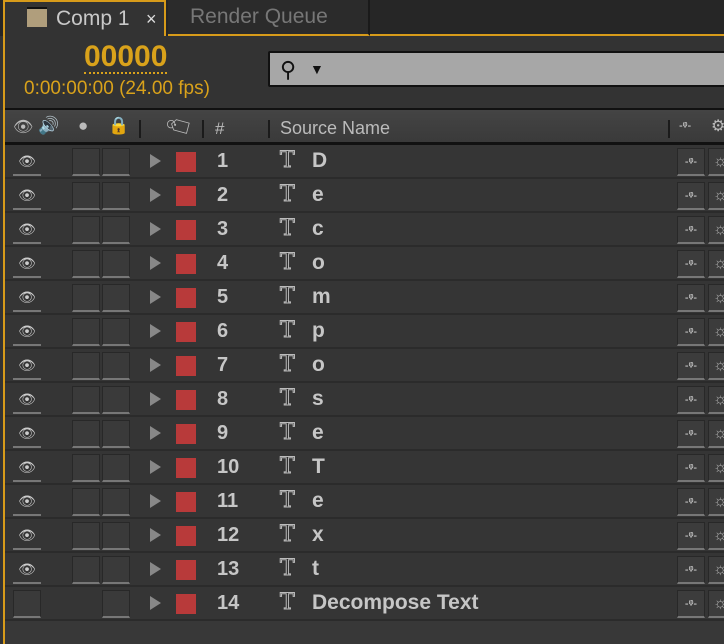 Image resolution: width=724 pixels, height=644 pixels. What do you see at coordinates (321, 297) in the screenshot?
I see `layer-name: m` at bounding box center [321, 297].